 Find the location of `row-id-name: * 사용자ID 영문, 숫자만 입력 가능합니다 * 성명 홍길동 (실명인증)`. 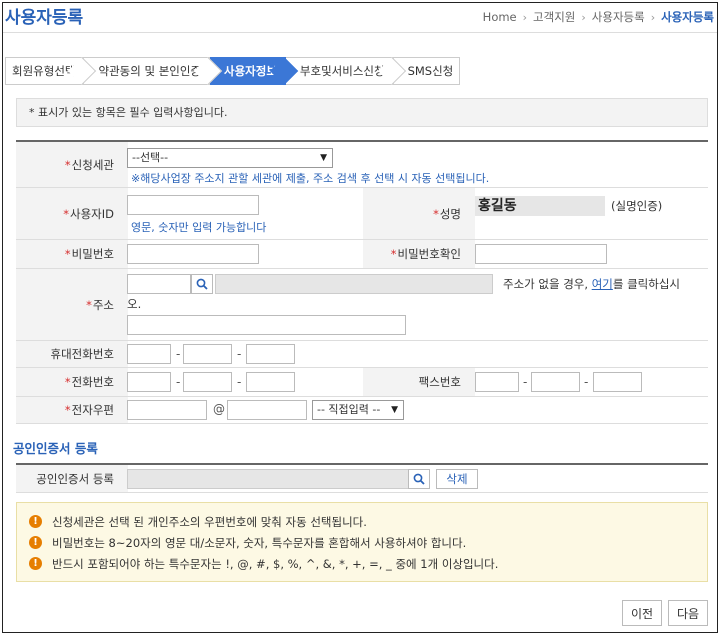

row-id-name: * 사용자ID 영문, 숫자만 입력 가능합니다 * 성명 홍길동 (실명인증) is located at coordinates (362, 214).